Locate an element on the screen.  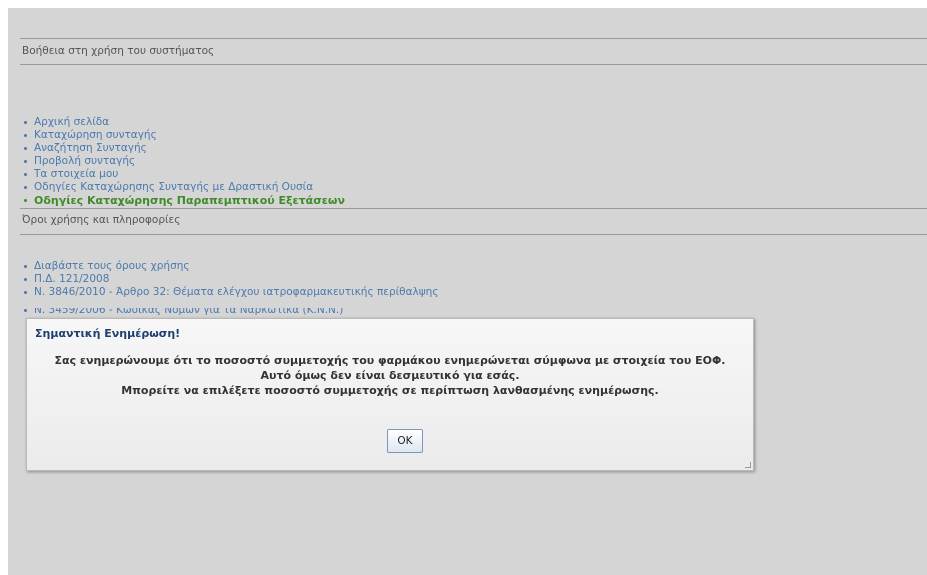
nav-link-my-details: Τα στοιχεία μου is located at coordinates (183, 174).